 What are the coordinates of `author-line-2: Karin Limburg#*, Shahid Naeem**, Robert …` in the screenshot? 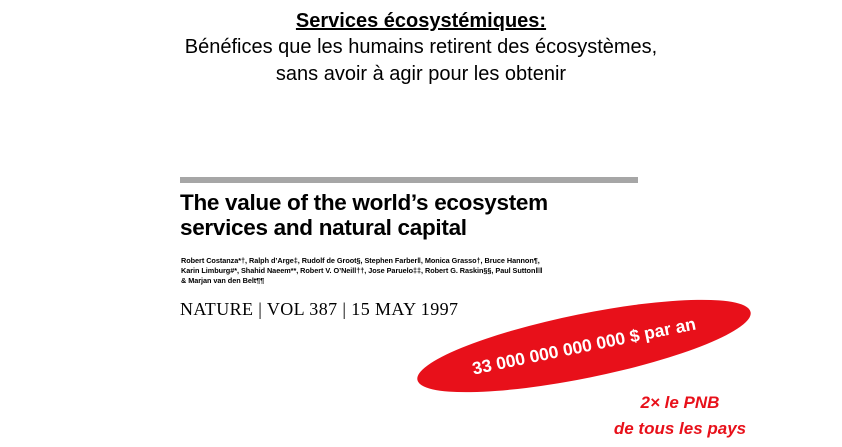 It's located at (362, 270).